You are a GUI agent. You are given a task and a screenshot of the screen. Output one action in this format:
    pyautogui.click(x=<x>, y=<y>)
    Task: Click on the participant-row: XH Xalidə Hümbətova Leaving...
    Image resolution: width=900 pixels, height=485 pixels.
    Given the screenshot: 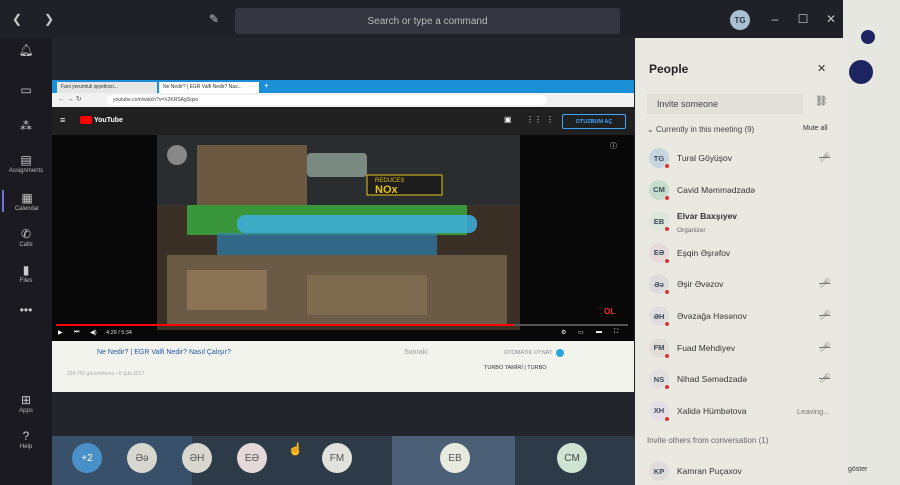 What is the action you would take?
    pyautogui.click(x=739, y=411)
    